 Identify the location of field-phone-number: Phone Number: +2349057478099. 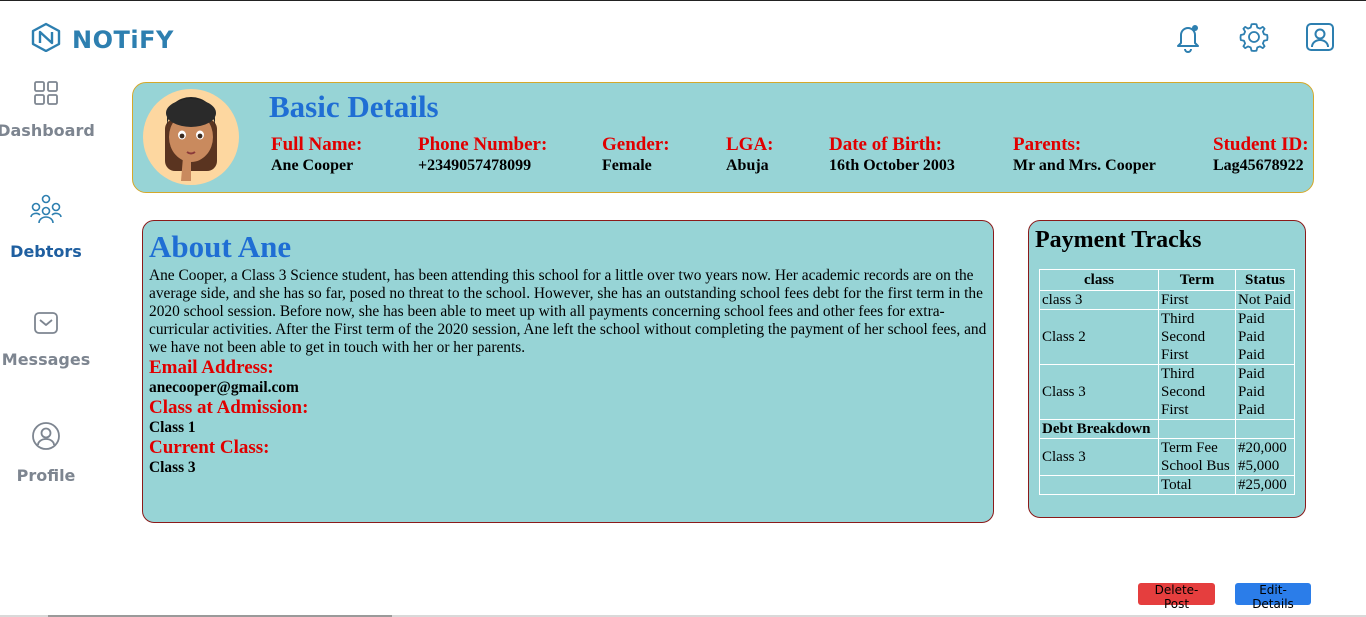
(482, 154).